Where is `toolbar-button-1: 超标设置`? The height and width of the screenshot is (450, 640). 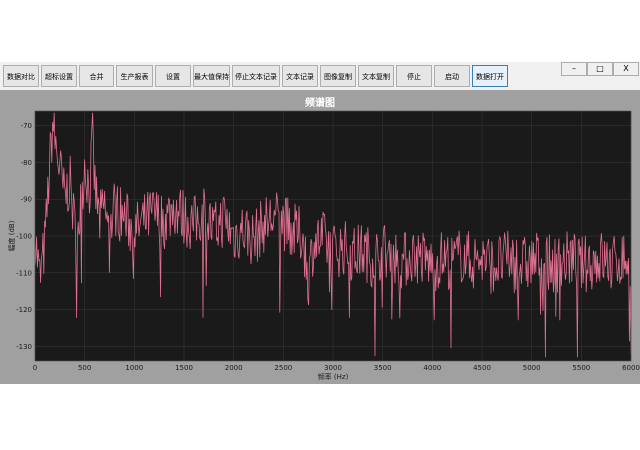 toolbar-button-1: 超标设置 is located at coordinates (59, 76).